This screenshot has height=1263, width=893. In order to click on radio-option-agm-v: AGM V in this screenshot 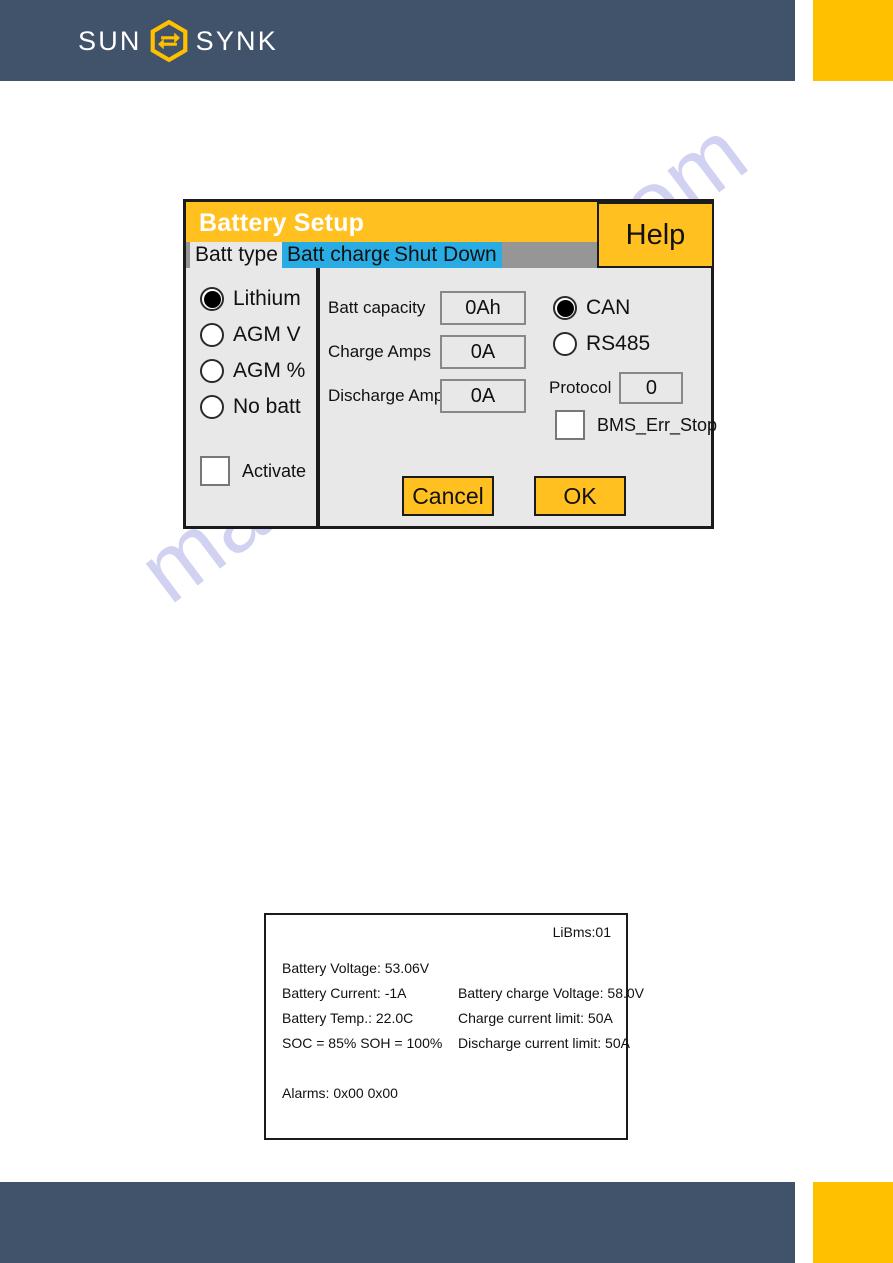, I will do `click(259, 335)`.